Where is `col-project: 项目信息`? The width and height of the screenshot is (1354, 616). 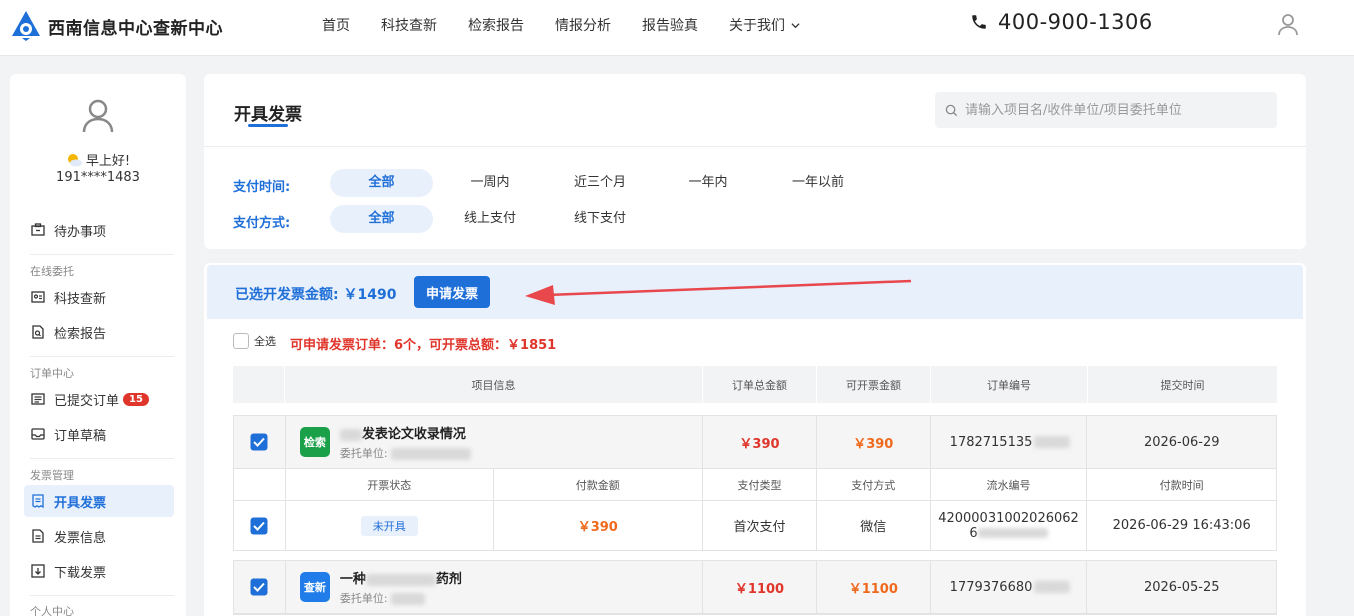 col-project: 项目信息 is located at coordinates (494, 384).